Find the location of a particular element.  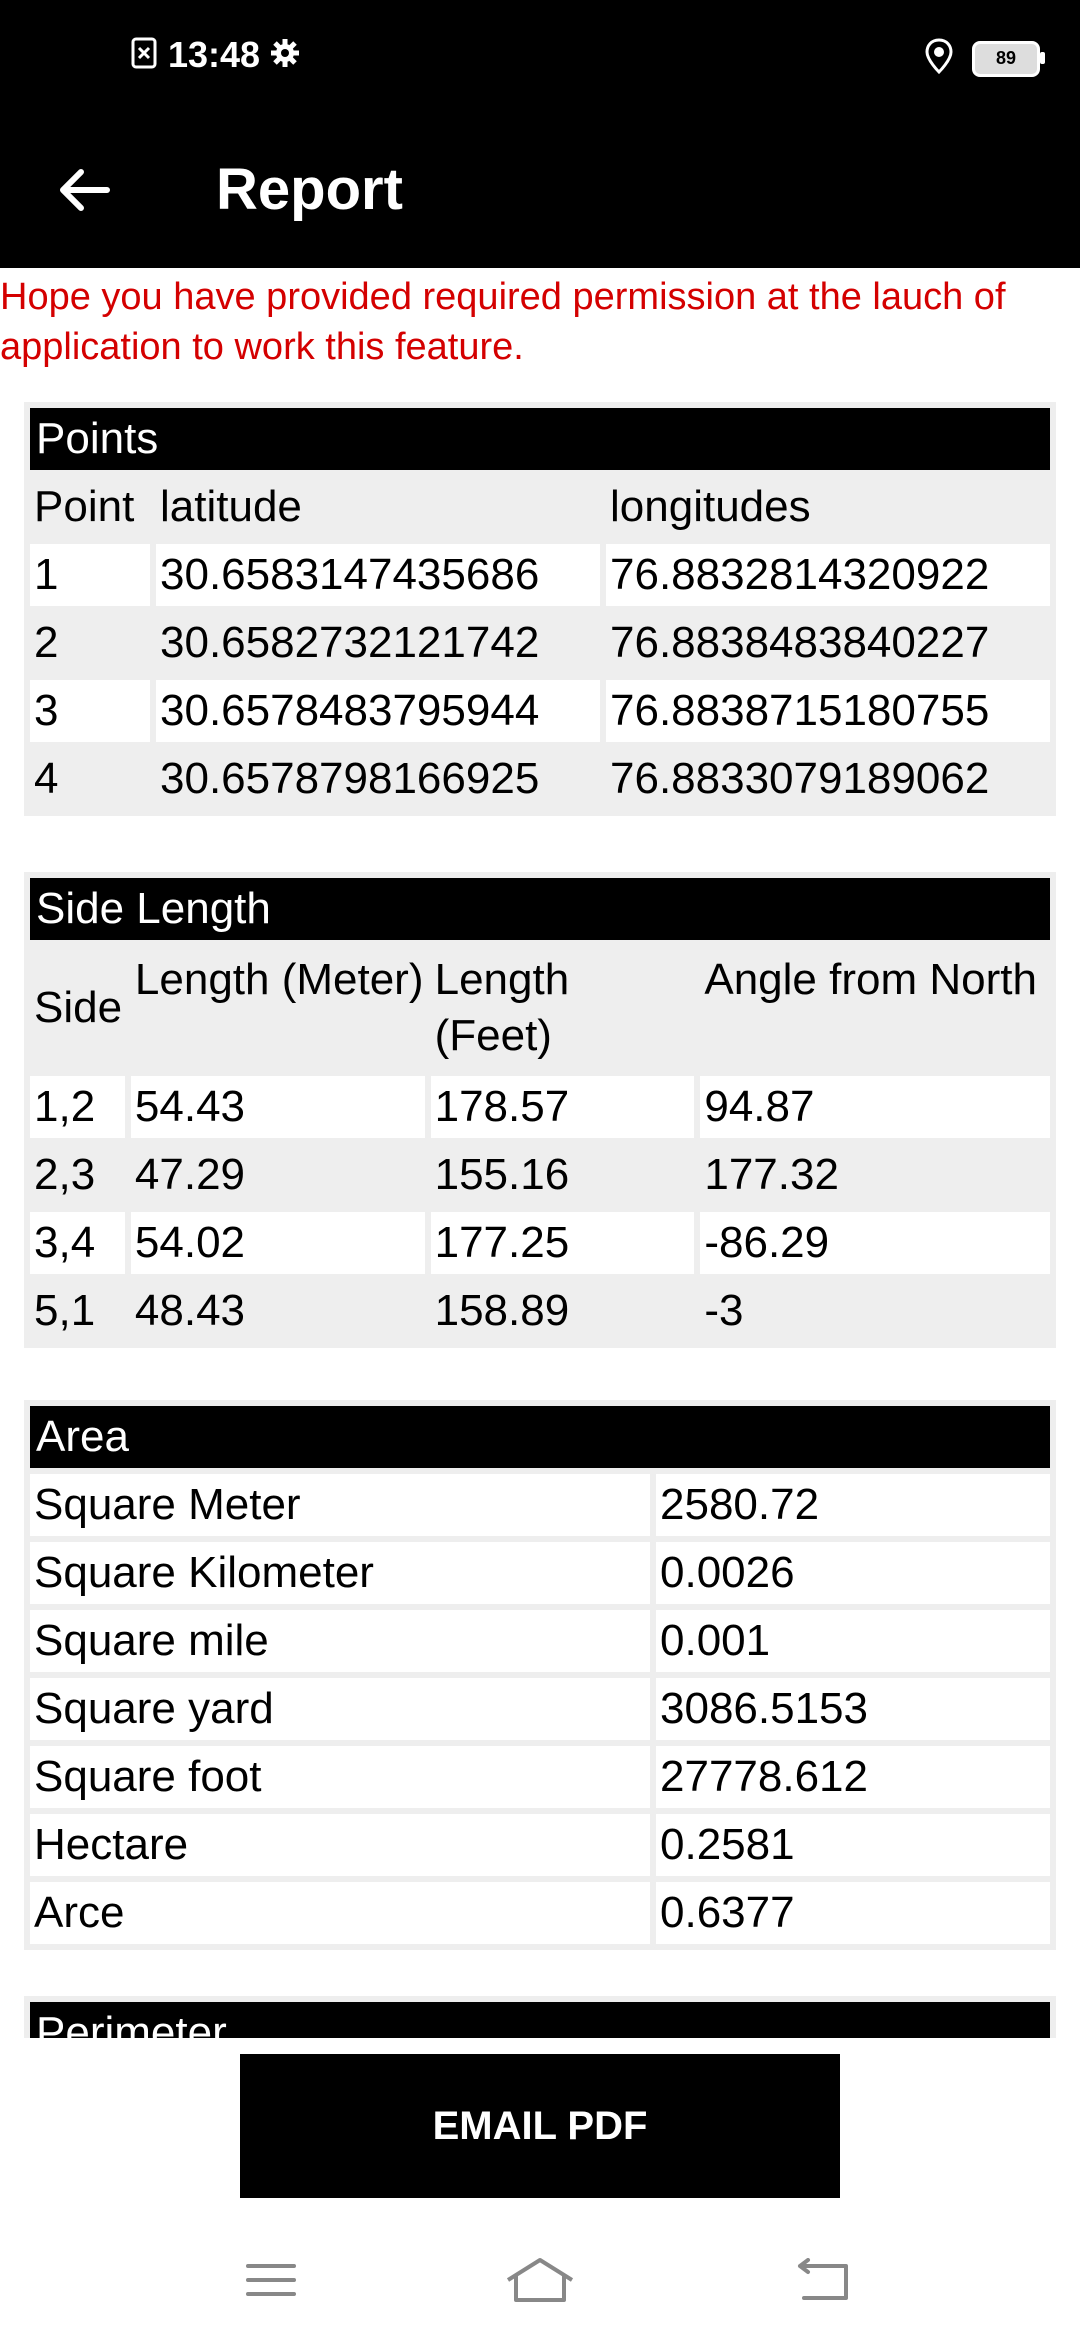

menu-button is located at coordinates (271, 2280).